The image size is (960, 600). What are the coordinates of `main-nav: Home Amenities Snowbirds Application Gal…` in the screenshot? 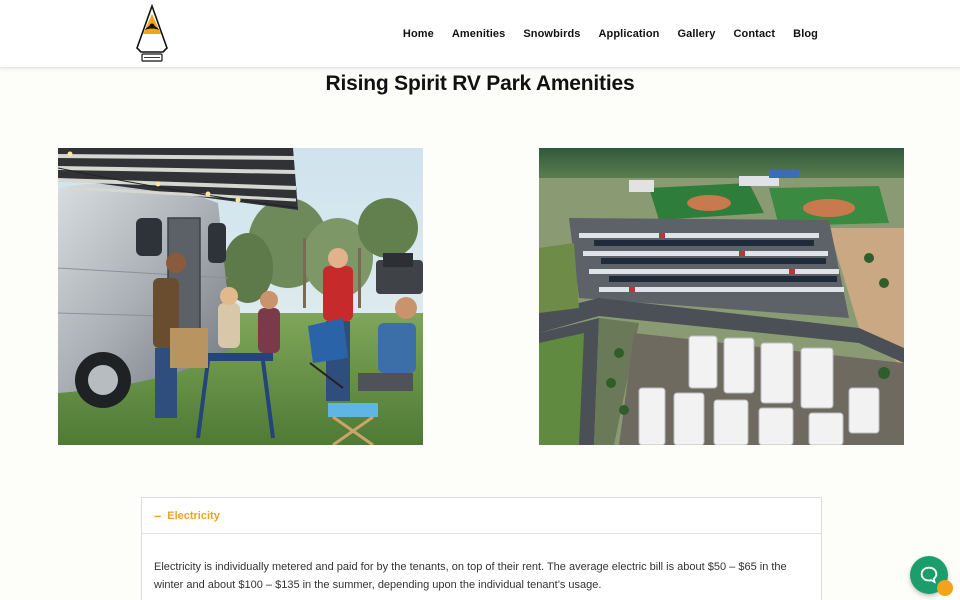 It's located at (610, 34).